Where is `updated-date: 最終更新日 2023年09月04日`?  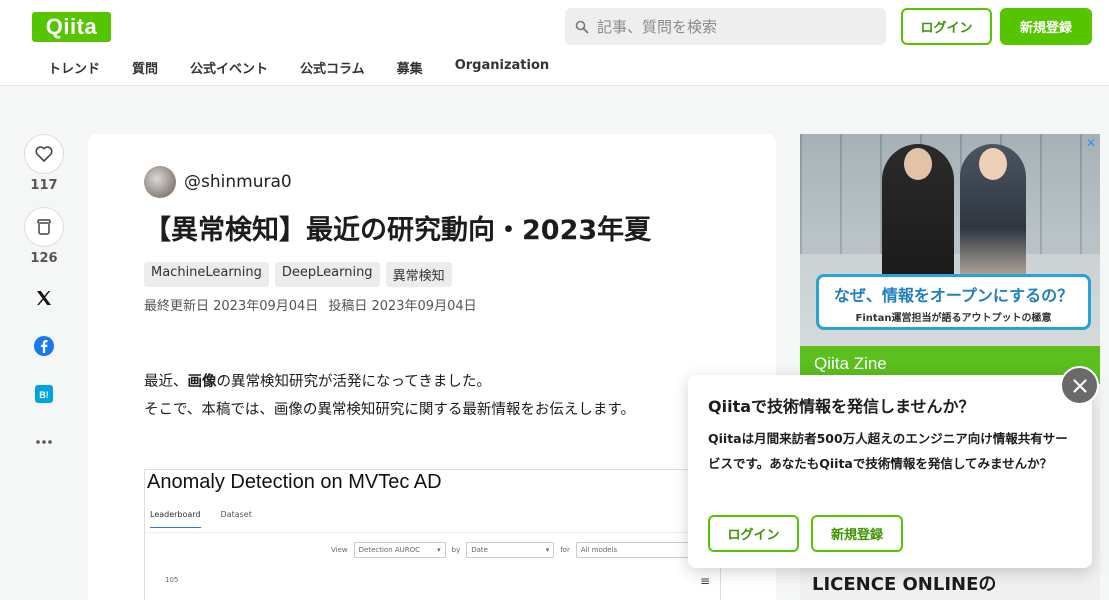
updated-date: 最終更新日 2023年09月04日 is located at coordinates (231, 306).